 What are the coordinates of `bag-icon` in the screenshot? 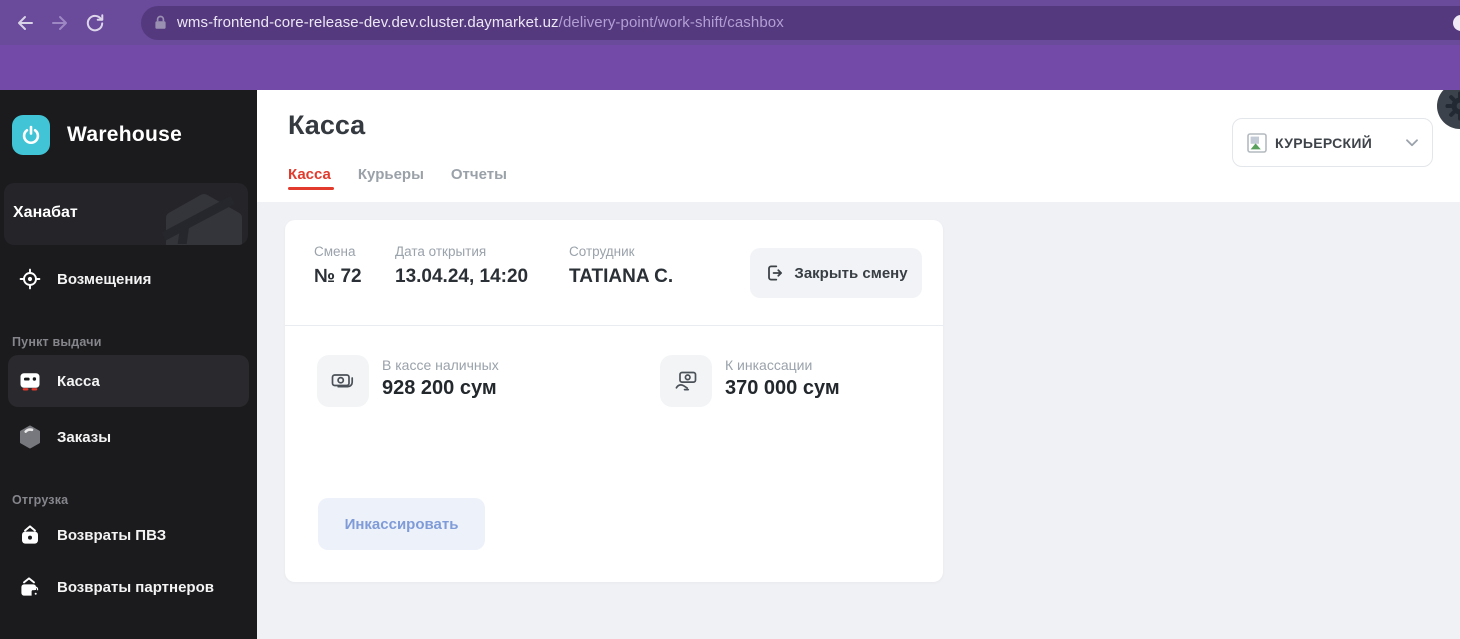 It's located at (30, 535).